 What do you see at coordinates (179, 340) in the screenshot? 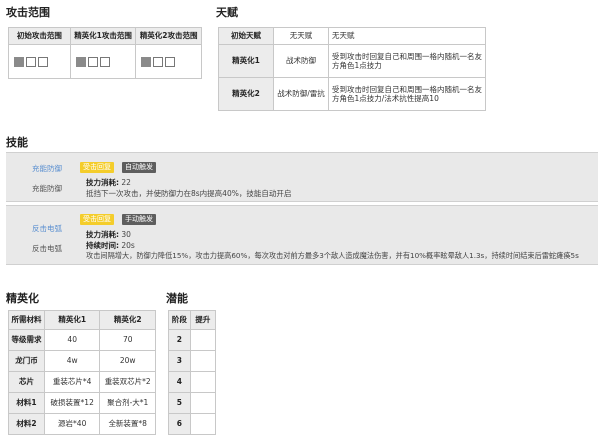
I see `potential-stage: 2` at bounding box center [179, 340].